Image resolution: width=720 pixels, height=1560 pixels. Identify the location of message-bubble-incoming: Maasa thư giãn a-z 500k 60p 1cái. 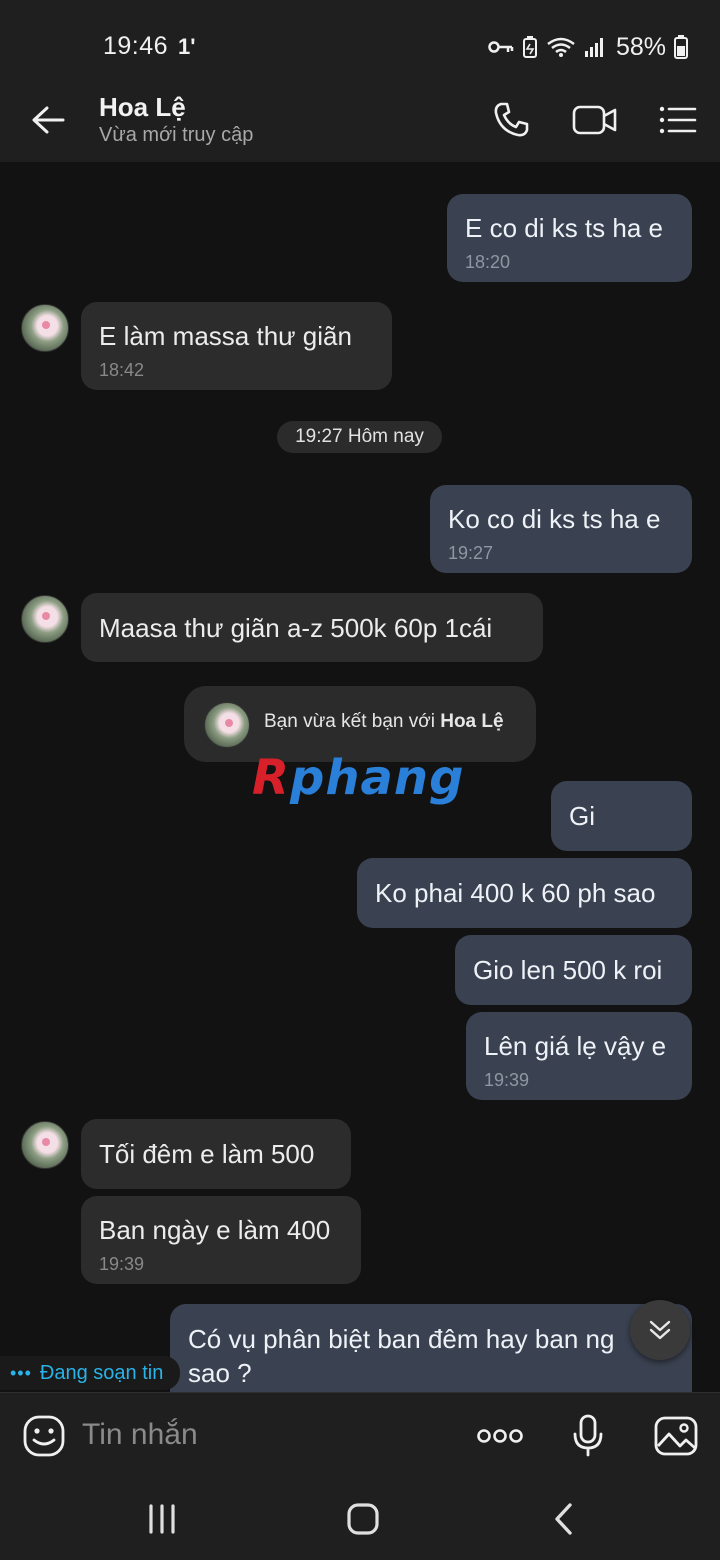
(312, 627).